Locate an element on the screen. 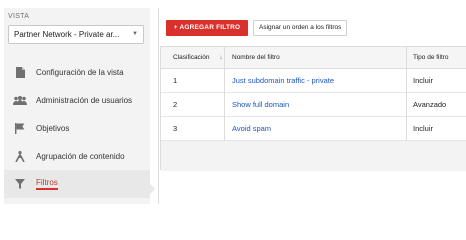 The width and height of the screenshot is (466, 240). filter-name-link: Show full domain is located at coordinates (316, 105).